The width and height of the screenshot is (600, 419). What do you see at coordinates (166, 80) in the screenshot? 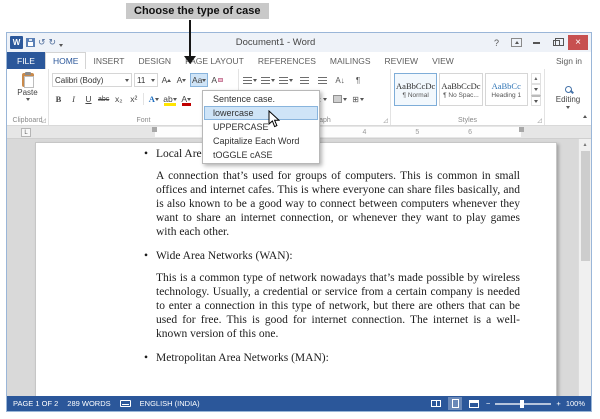
I see `grow-font-button: A` at bounding box center [166, 80].